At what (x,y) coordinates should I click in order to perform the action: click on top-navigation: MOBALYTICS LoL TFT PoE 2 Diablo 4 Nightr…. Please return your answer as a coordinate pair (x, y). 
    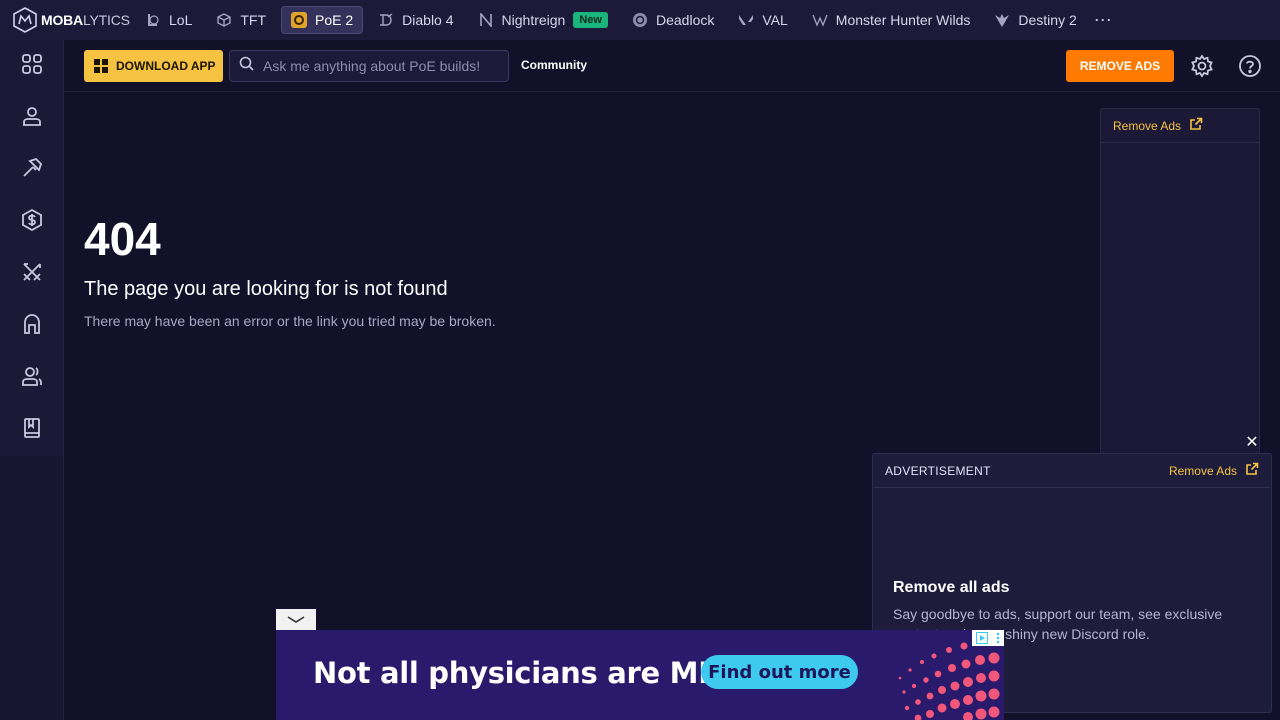
    Looking at the image, I should click on (640, 20).